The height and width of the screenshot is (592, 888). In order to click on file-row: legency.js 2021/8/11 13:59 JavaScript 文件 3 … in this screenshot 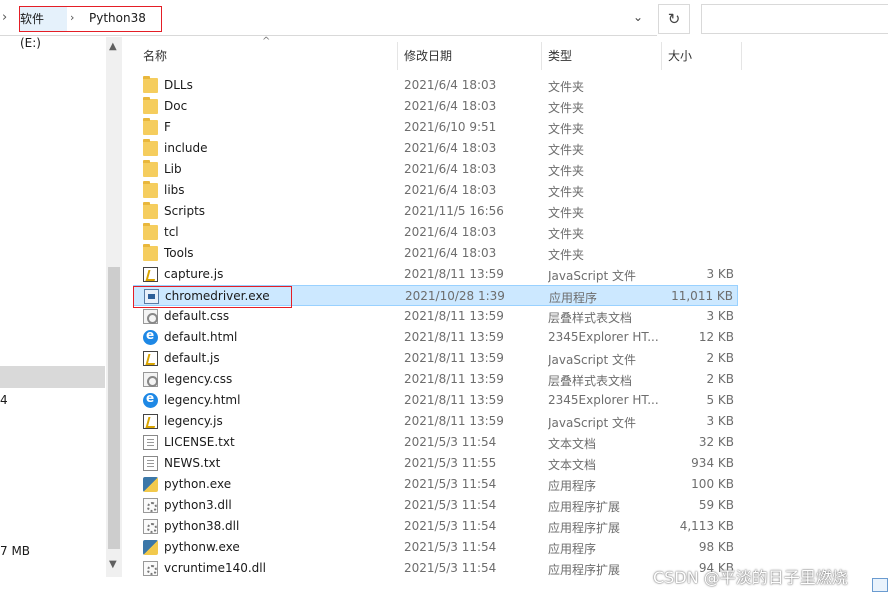, I will do `click(435, 421)`.